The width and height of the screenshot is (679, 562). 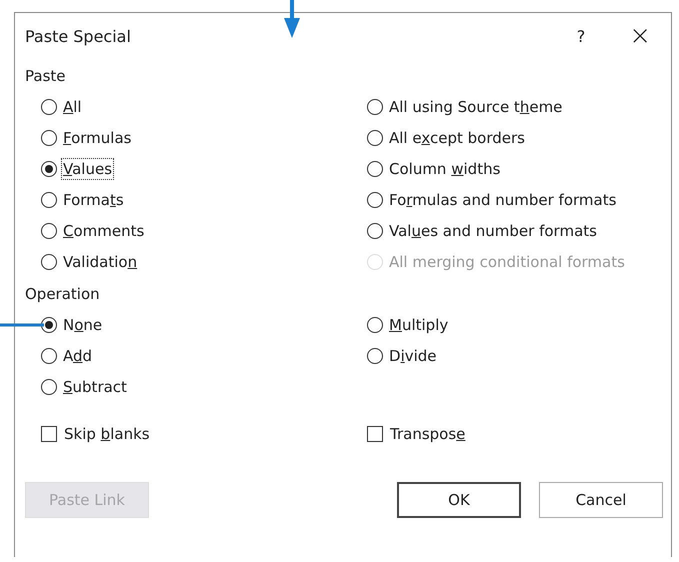 What do you see at coordinates (100, 261) in the screenshot?
I see `option-label: Validation` at bounding box center [100, 261].